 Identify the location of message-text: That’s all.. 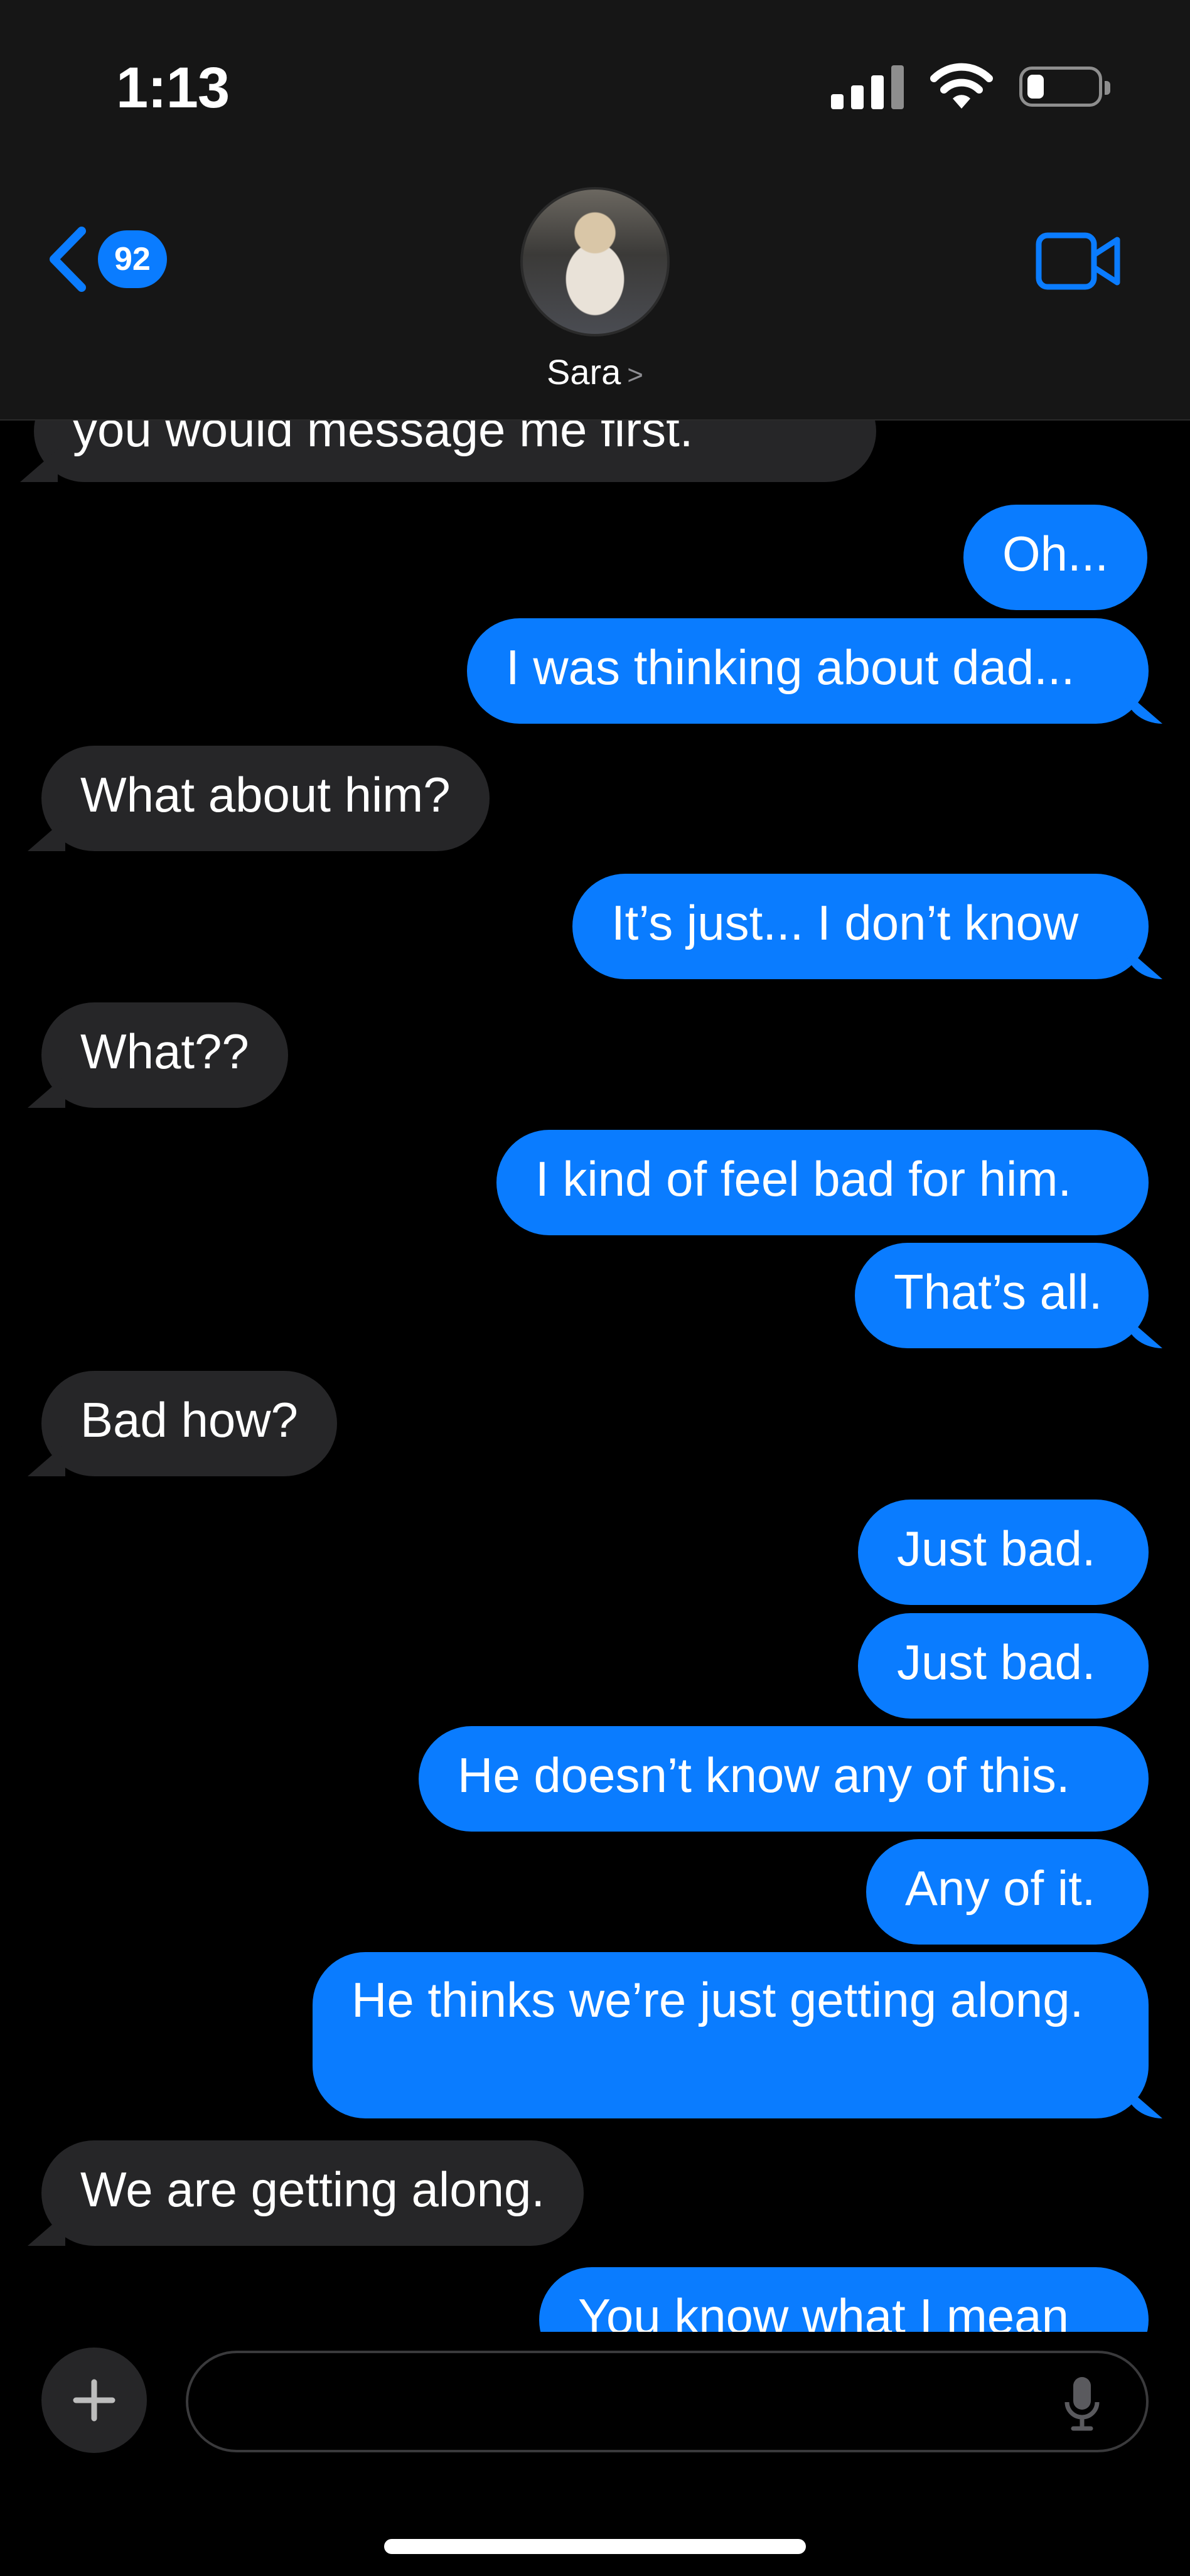
(998, 1291).